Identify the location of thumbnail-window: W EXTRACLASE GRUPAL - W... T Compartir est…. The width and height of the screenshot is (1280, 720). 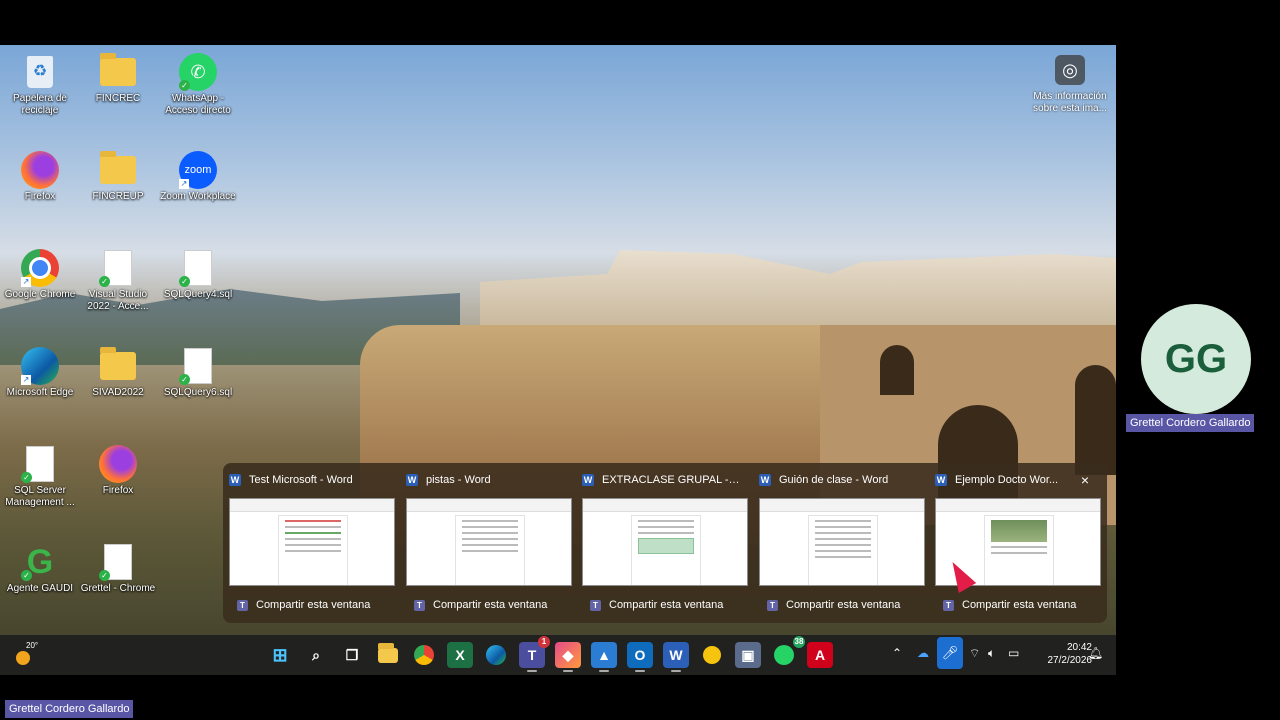
(662, 543).